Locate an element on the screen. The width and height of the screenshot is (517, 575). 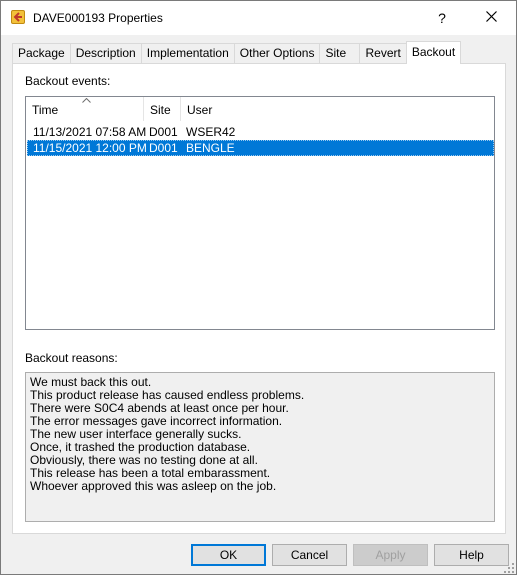
help-title-button: ? is located at coordinates (442, 18).